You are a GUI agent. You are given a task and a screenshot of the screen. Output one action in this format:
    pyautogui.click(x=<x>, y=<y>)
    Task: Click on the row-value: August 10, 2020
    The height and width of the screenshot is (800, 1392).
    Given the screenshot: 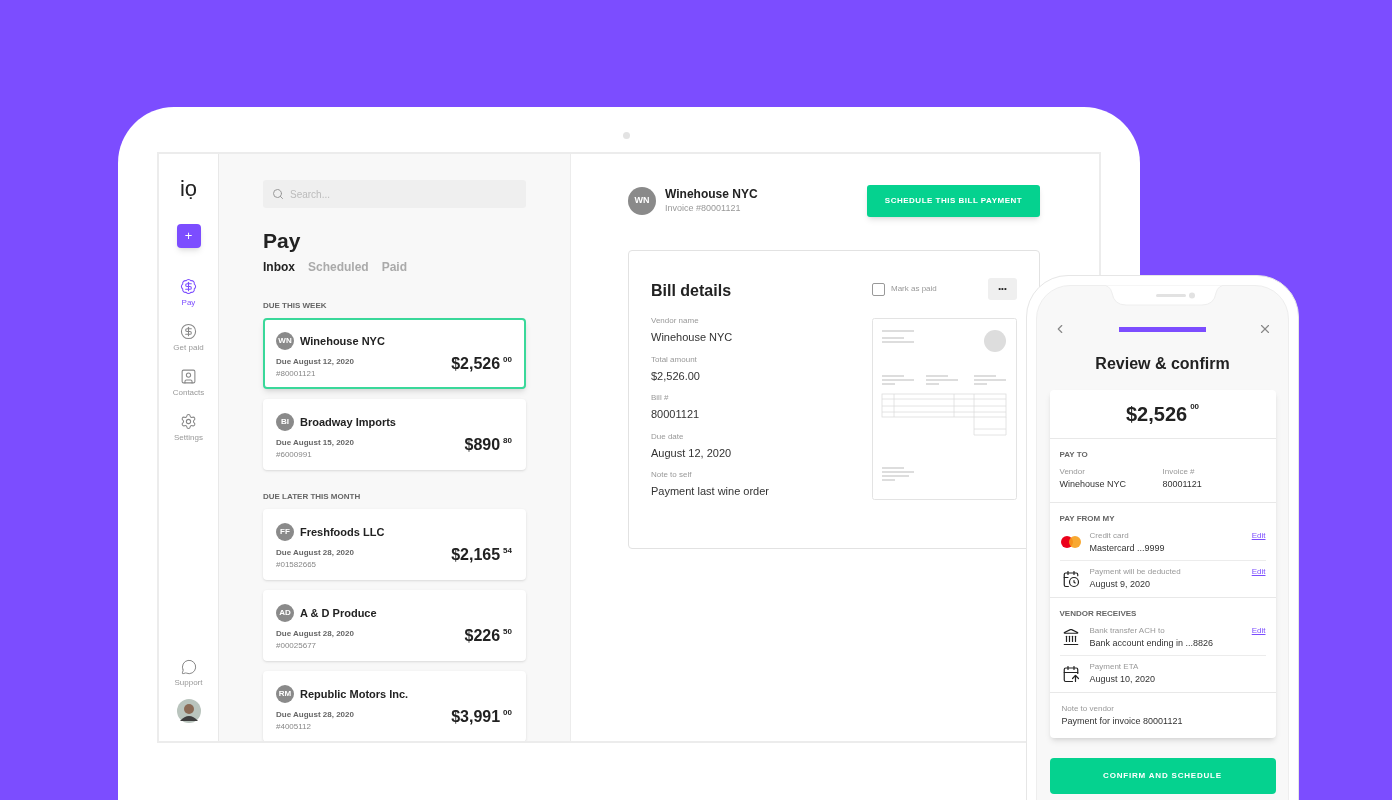 What is the action you would take?
    pyautogui.click(x=1123, y=679)
    